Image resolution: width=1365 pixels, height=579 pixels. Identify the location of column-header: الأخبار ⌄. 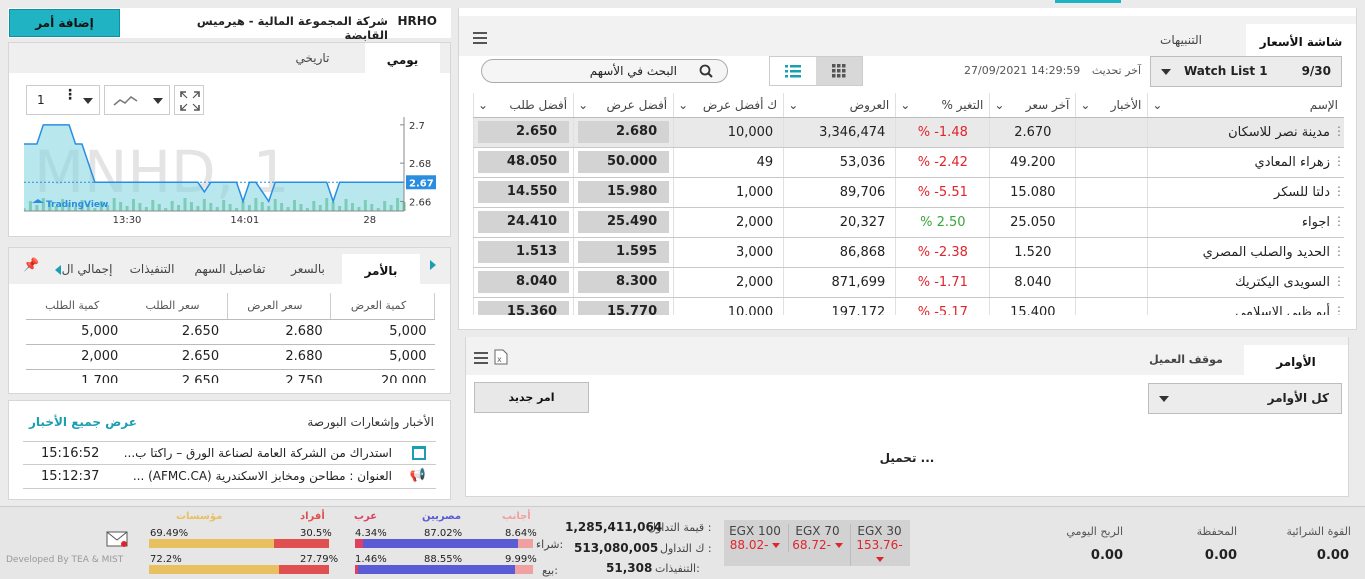
(1111, 105).